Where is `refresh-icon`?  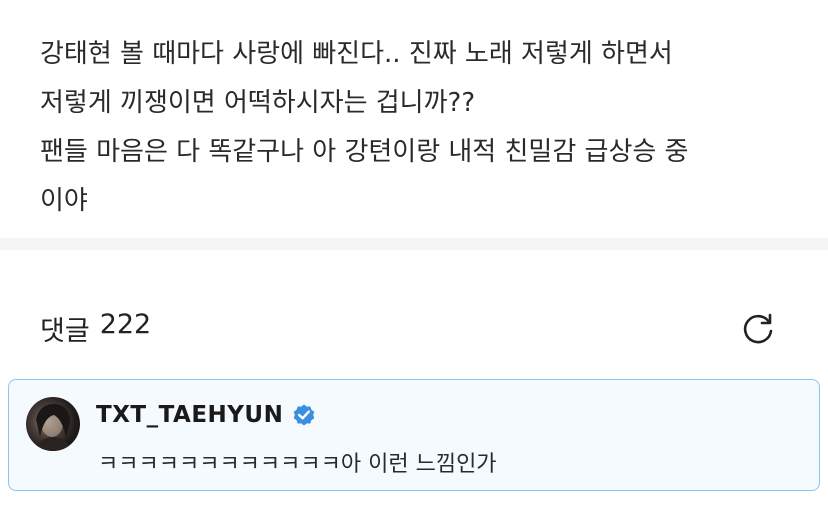 refresh-icon is located at coordinates (758, 328).